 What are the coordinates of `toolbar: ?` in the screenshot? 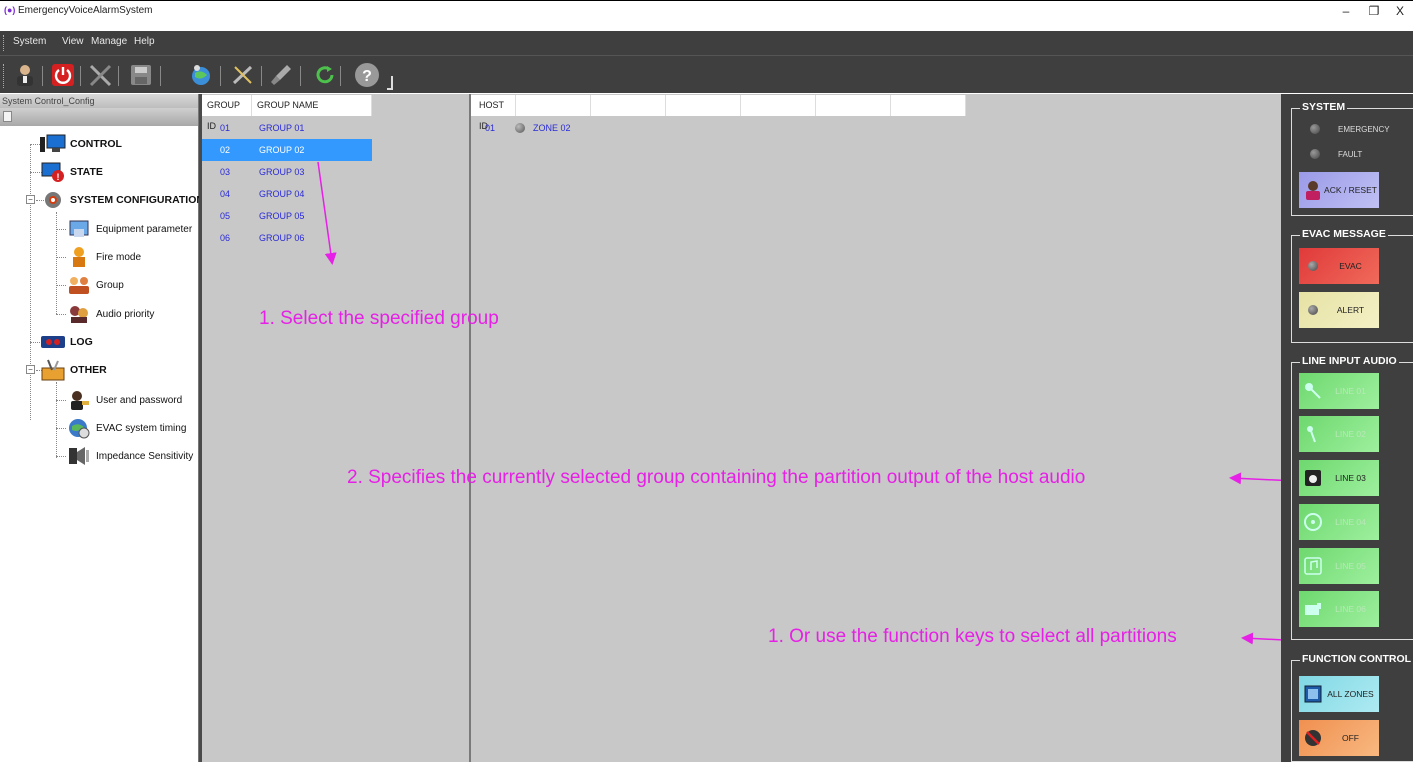 It's located at (706, 74).